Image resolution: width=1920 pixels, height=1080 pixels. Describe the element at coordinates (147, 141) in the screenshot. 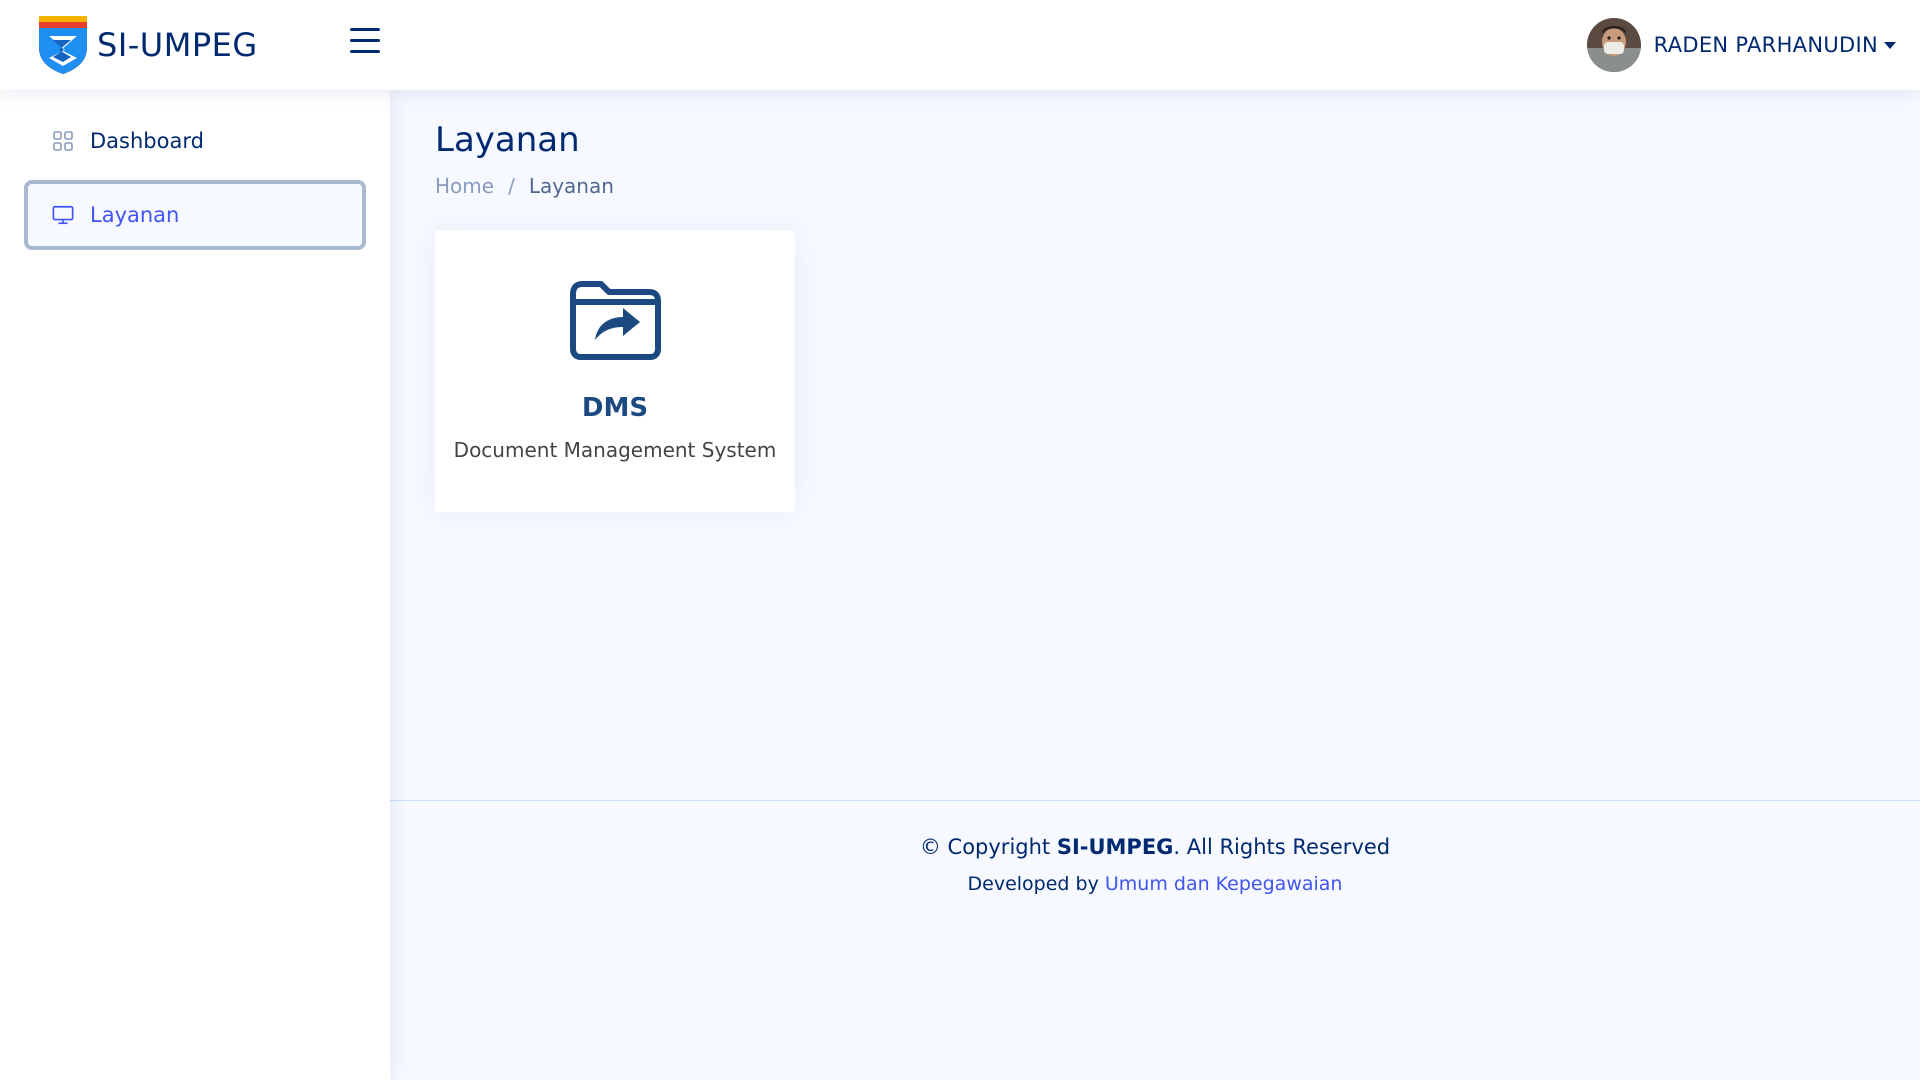

I see `sidebar-item-label: Dashboard` at that location.